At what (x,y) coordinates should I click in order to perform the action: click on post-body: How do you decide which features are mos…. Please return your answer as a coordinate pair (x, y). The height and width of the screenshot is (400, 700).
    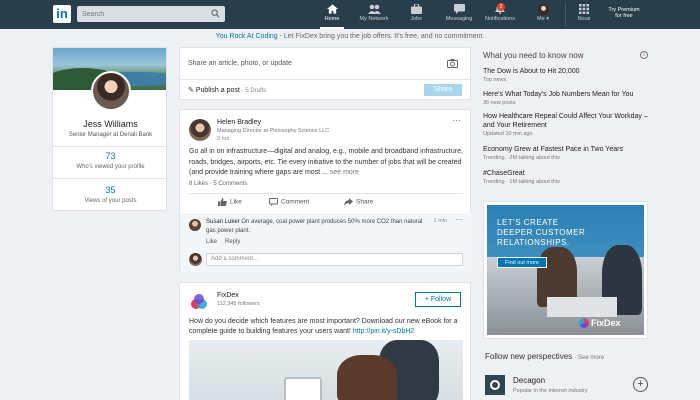
    Looking at the image, I should click on (326, 327).